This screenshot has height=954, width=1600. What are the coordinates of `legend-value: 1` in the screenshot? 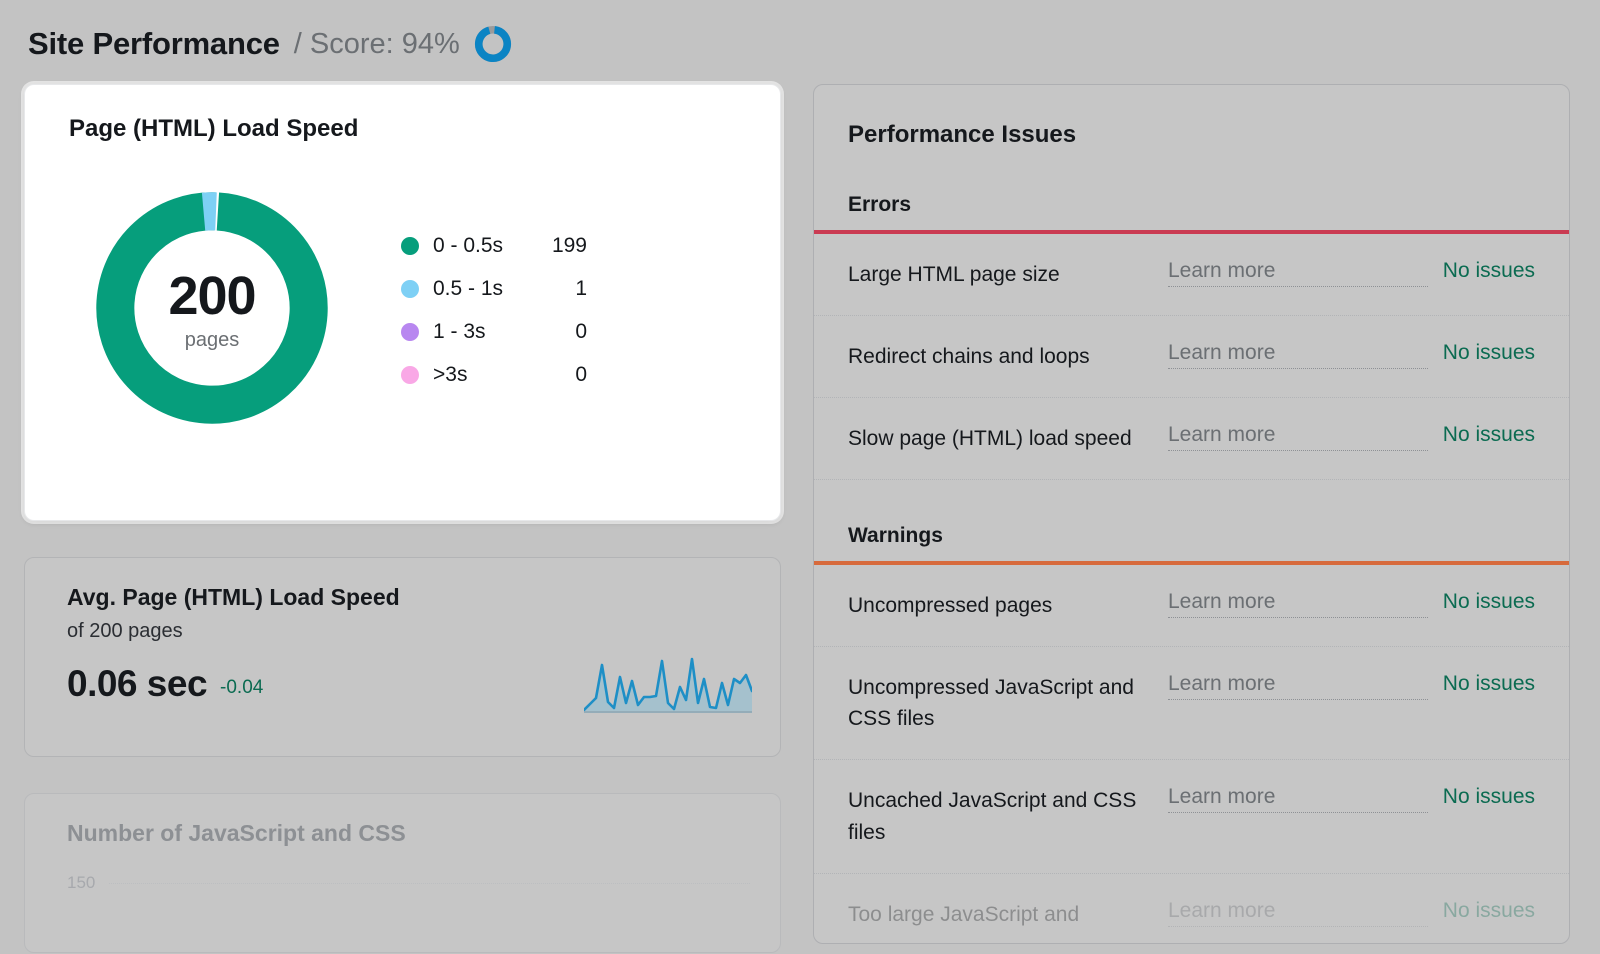 It's located at (581, 288).